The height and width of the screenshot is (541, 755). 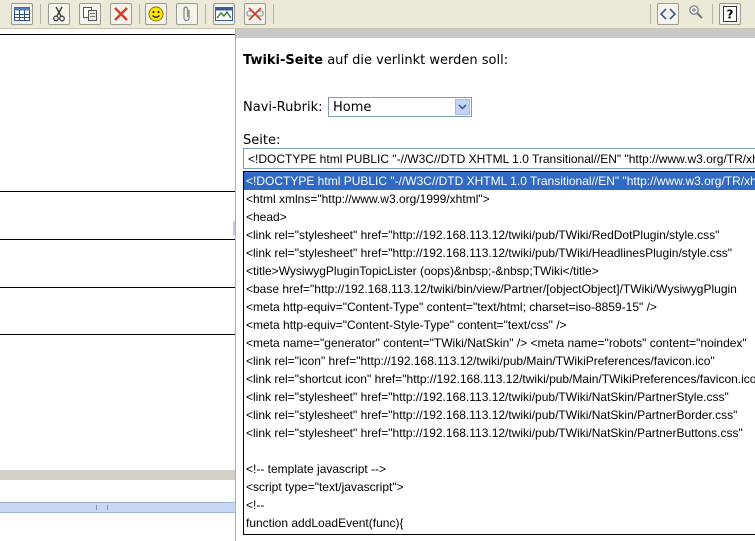 I want to click on unlink-icon, so click(x=255, y=14).